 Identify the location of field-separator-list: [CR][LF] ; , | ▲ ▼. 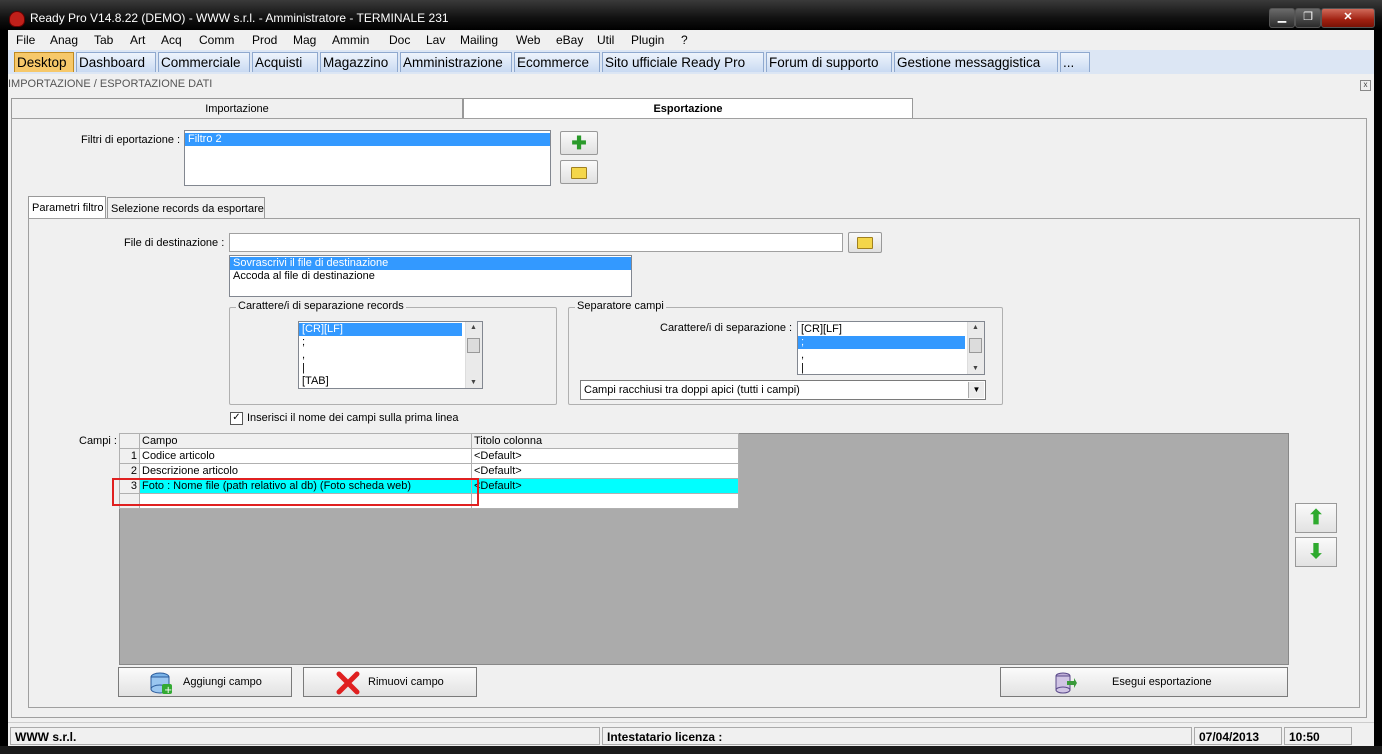
(891, 348).